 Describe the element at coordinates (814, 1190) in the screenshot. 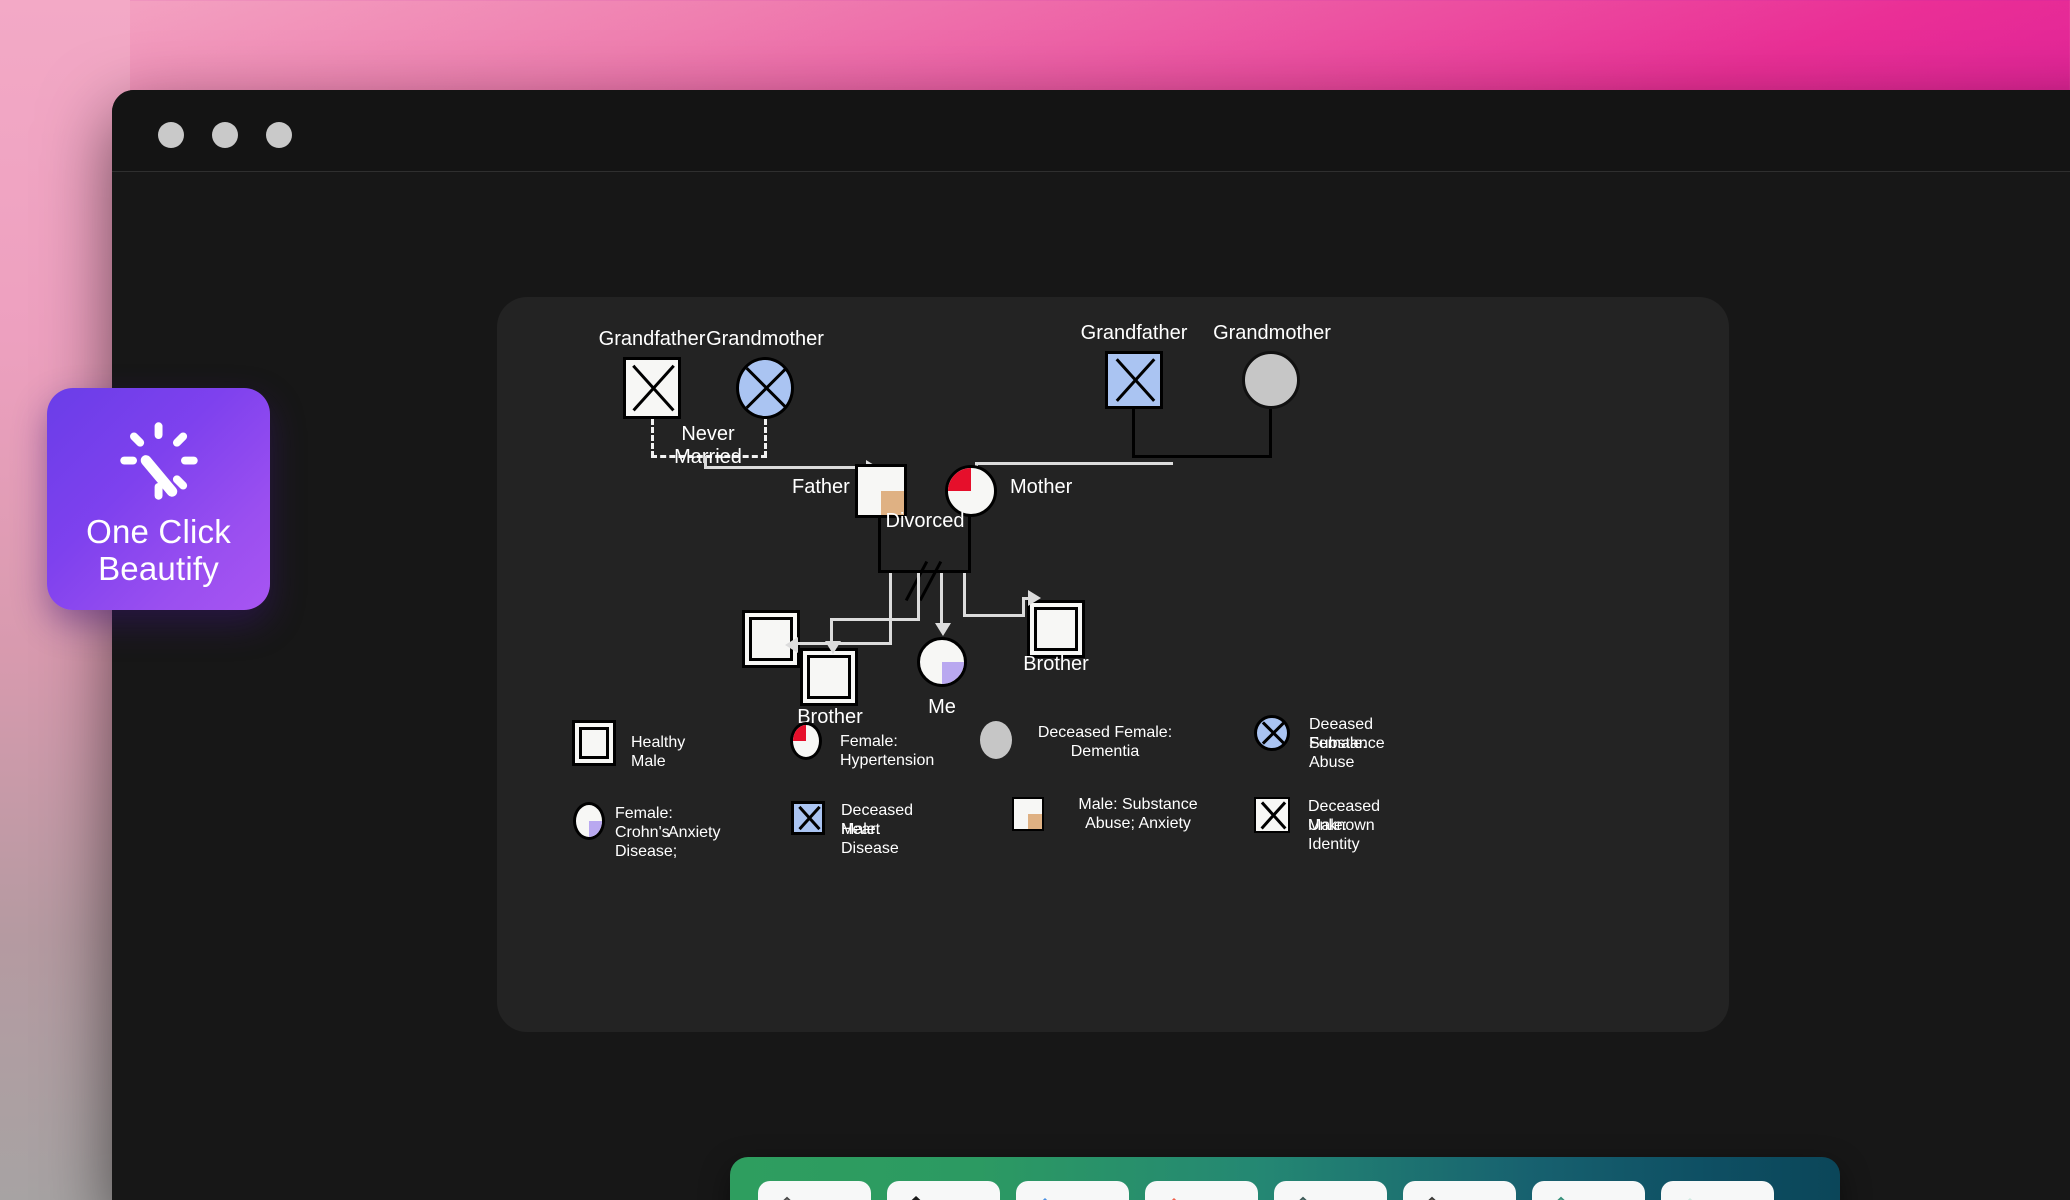

I see `theme-card-outline-light` at that location.